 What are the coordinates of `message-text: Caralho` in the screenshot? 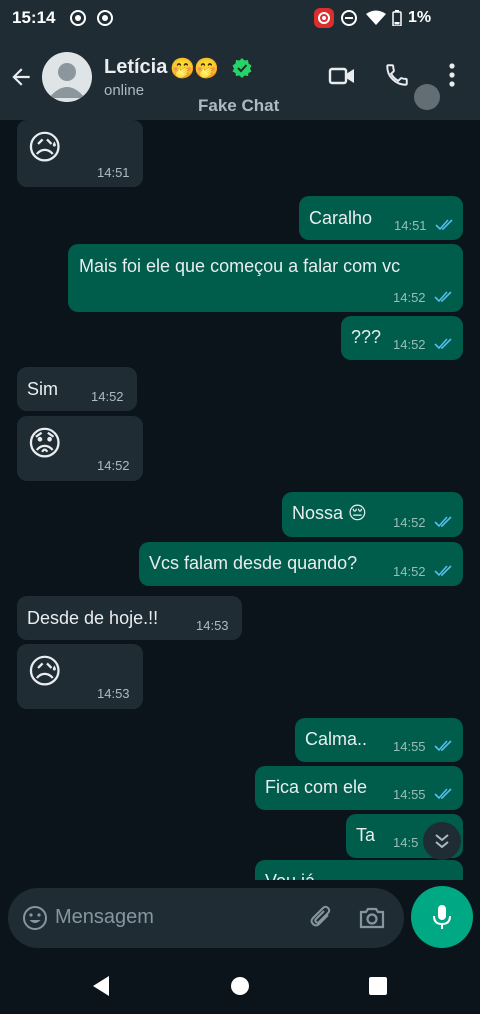 It's located at (341, 218).